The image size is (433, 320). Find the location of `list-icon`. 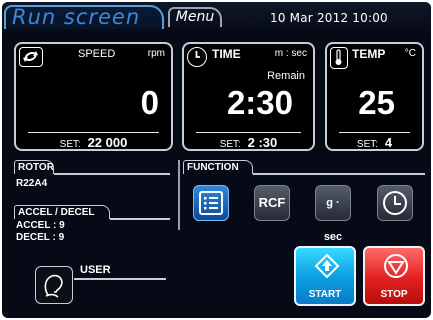

list-icon is located at coordinates (211, 203).